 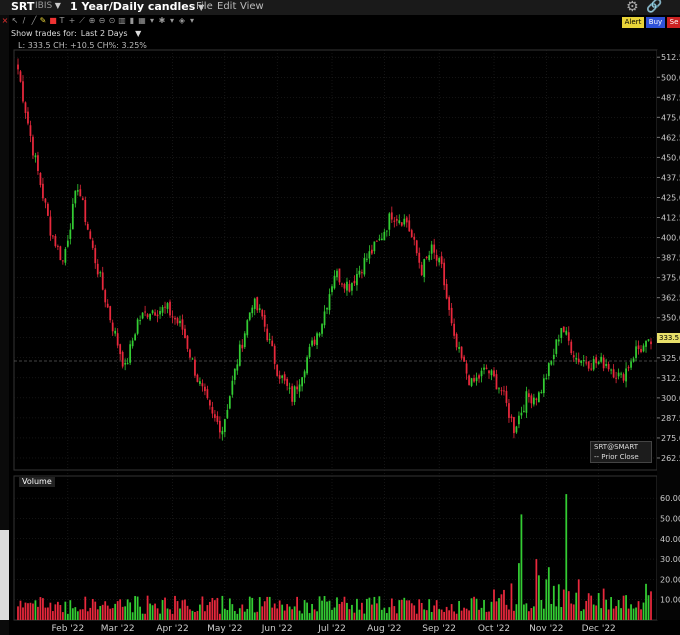 I want to click on price-tick-label: 275.0, so click(x=670, y=438).